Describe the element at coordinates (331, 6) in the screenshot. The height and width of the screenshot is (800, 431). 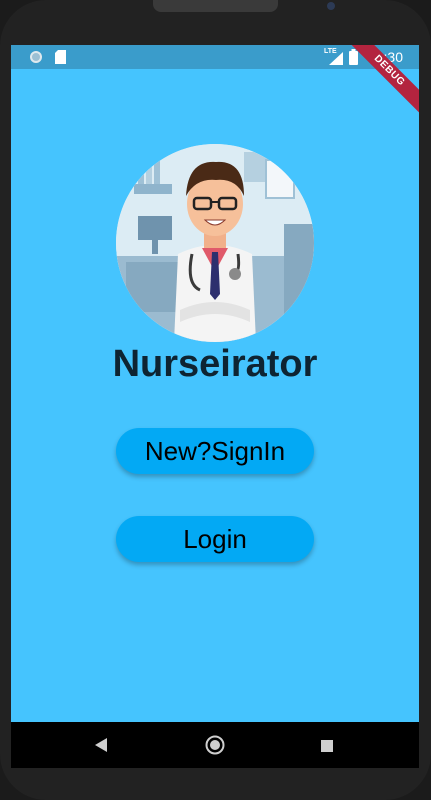
I see `front-camera` at that location.